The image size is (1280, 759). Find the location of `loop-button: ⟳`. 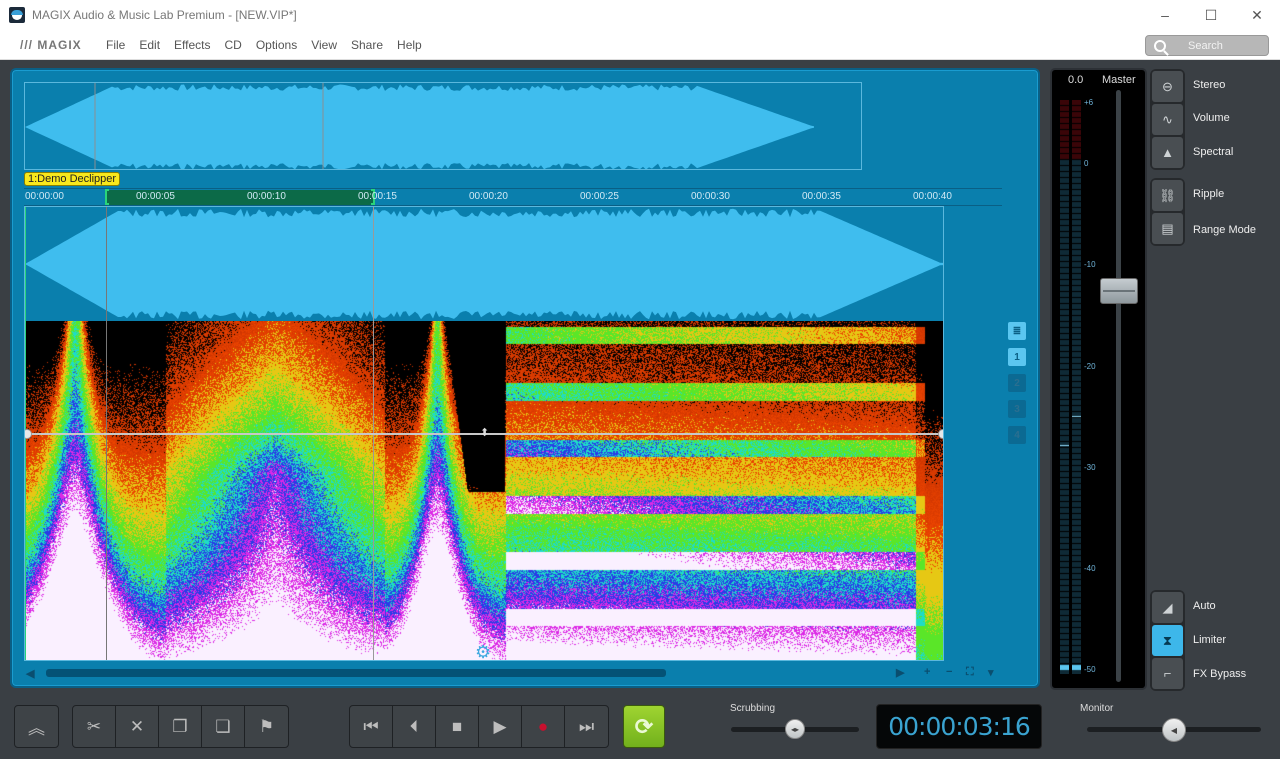

loop-button: ⟳ is located at coordinates (644, 726).